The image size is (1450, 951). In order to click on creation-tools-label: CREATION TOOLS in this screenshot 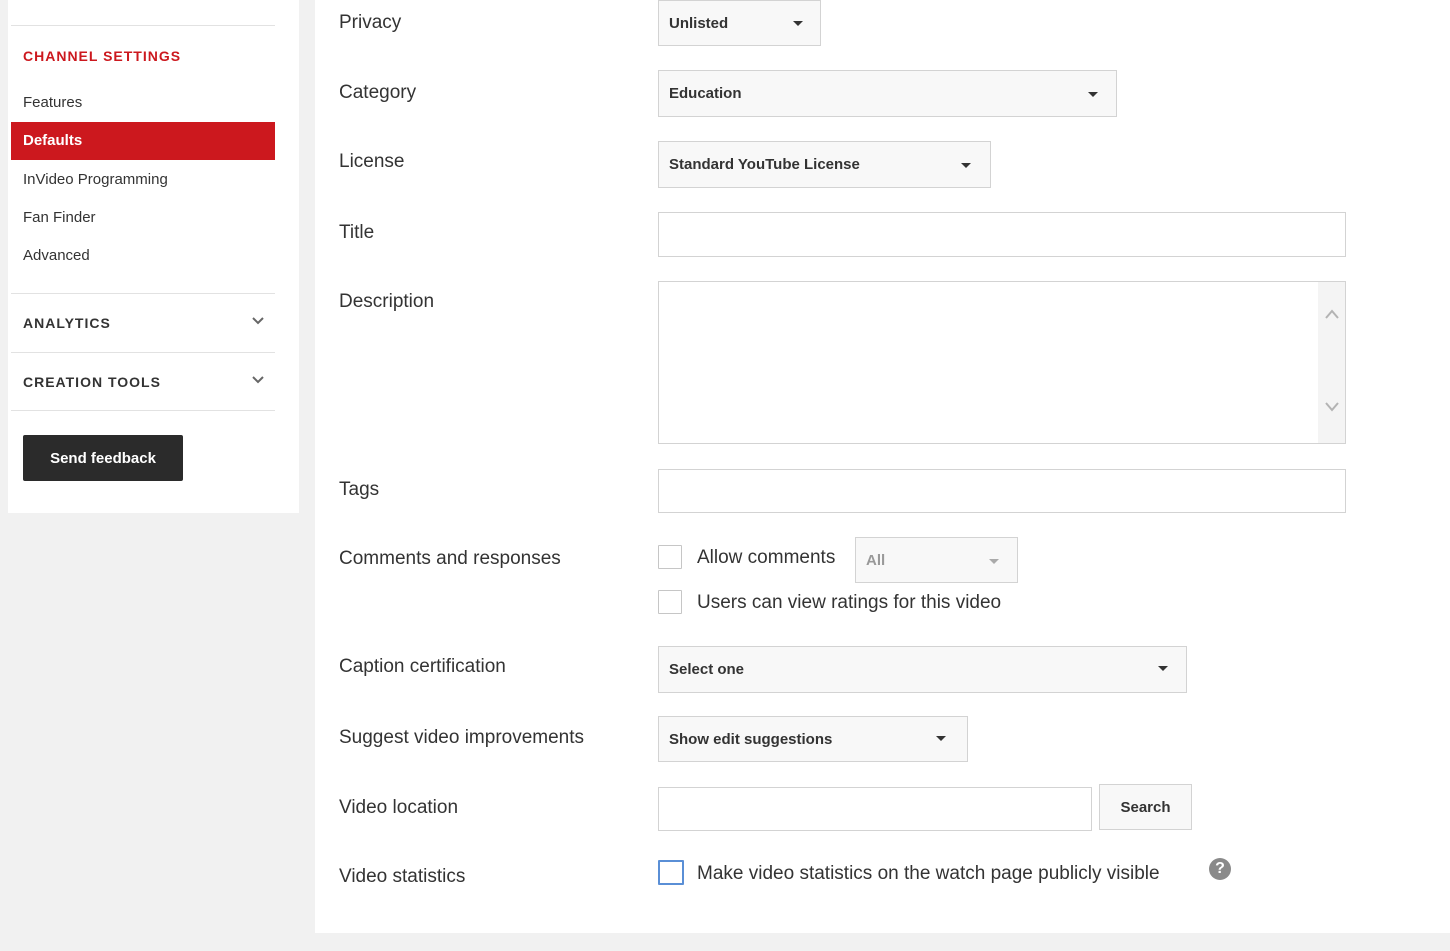, I will do `click(92, 382)`.